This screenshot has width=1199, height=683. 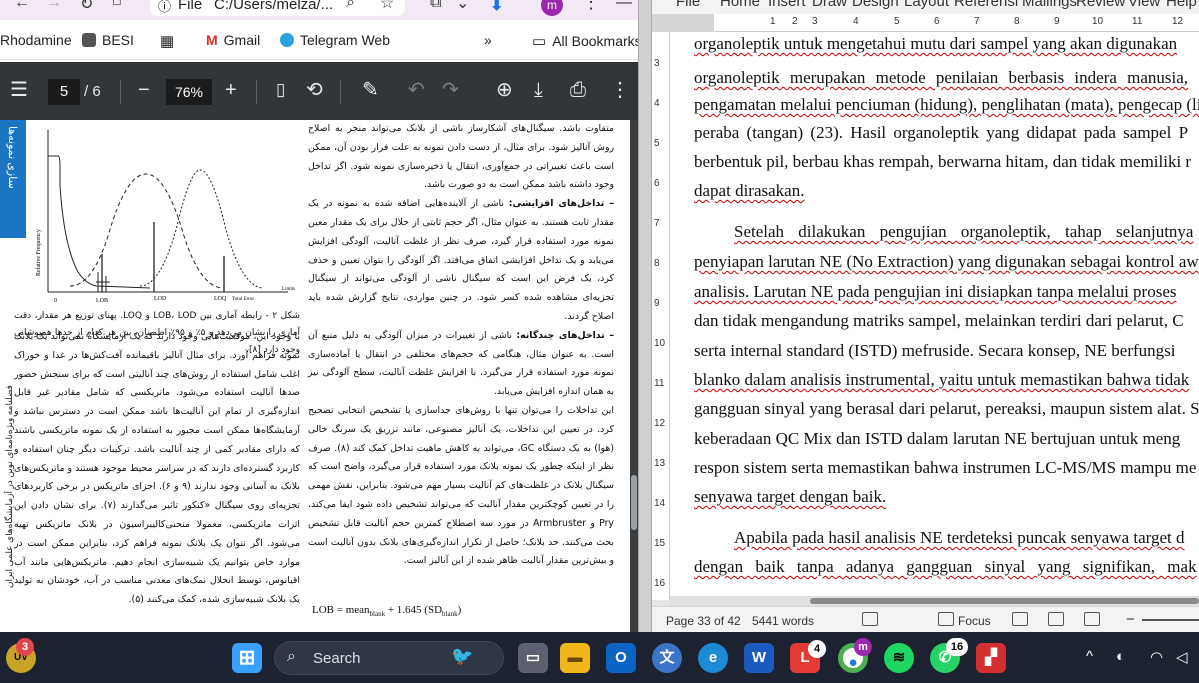 I want to click on home-icon: ⌂, so click(x=117, y=5).